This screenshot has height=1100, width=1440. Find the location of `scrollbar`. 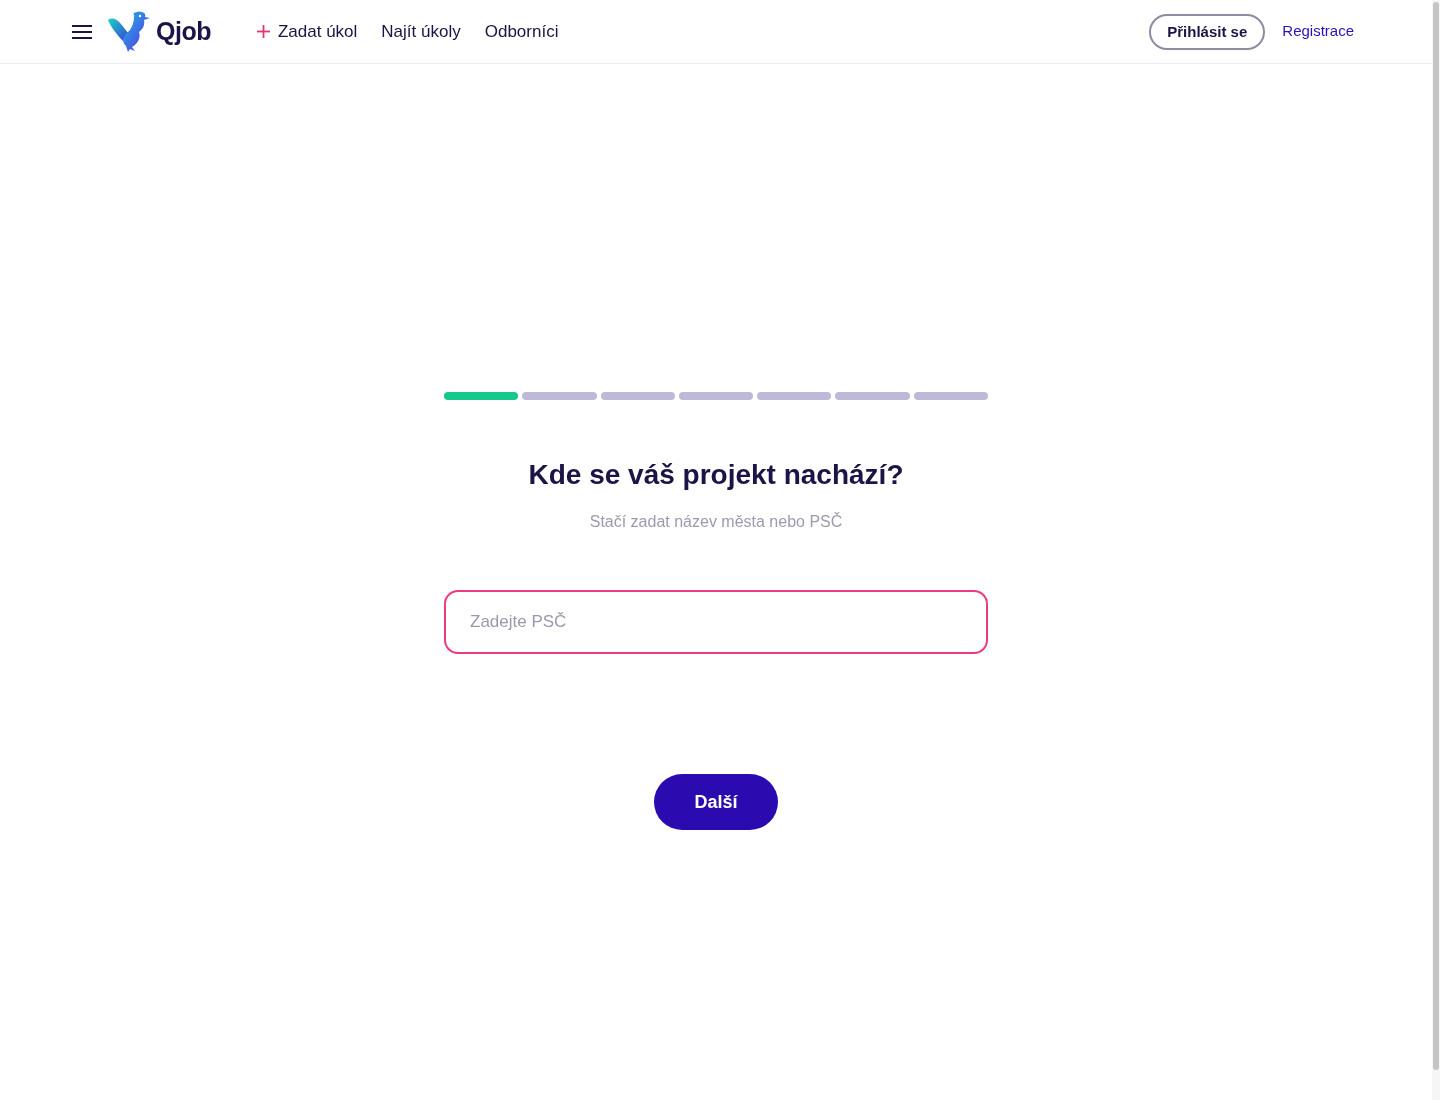

scrollbar is located at coordinates (1436, 550).